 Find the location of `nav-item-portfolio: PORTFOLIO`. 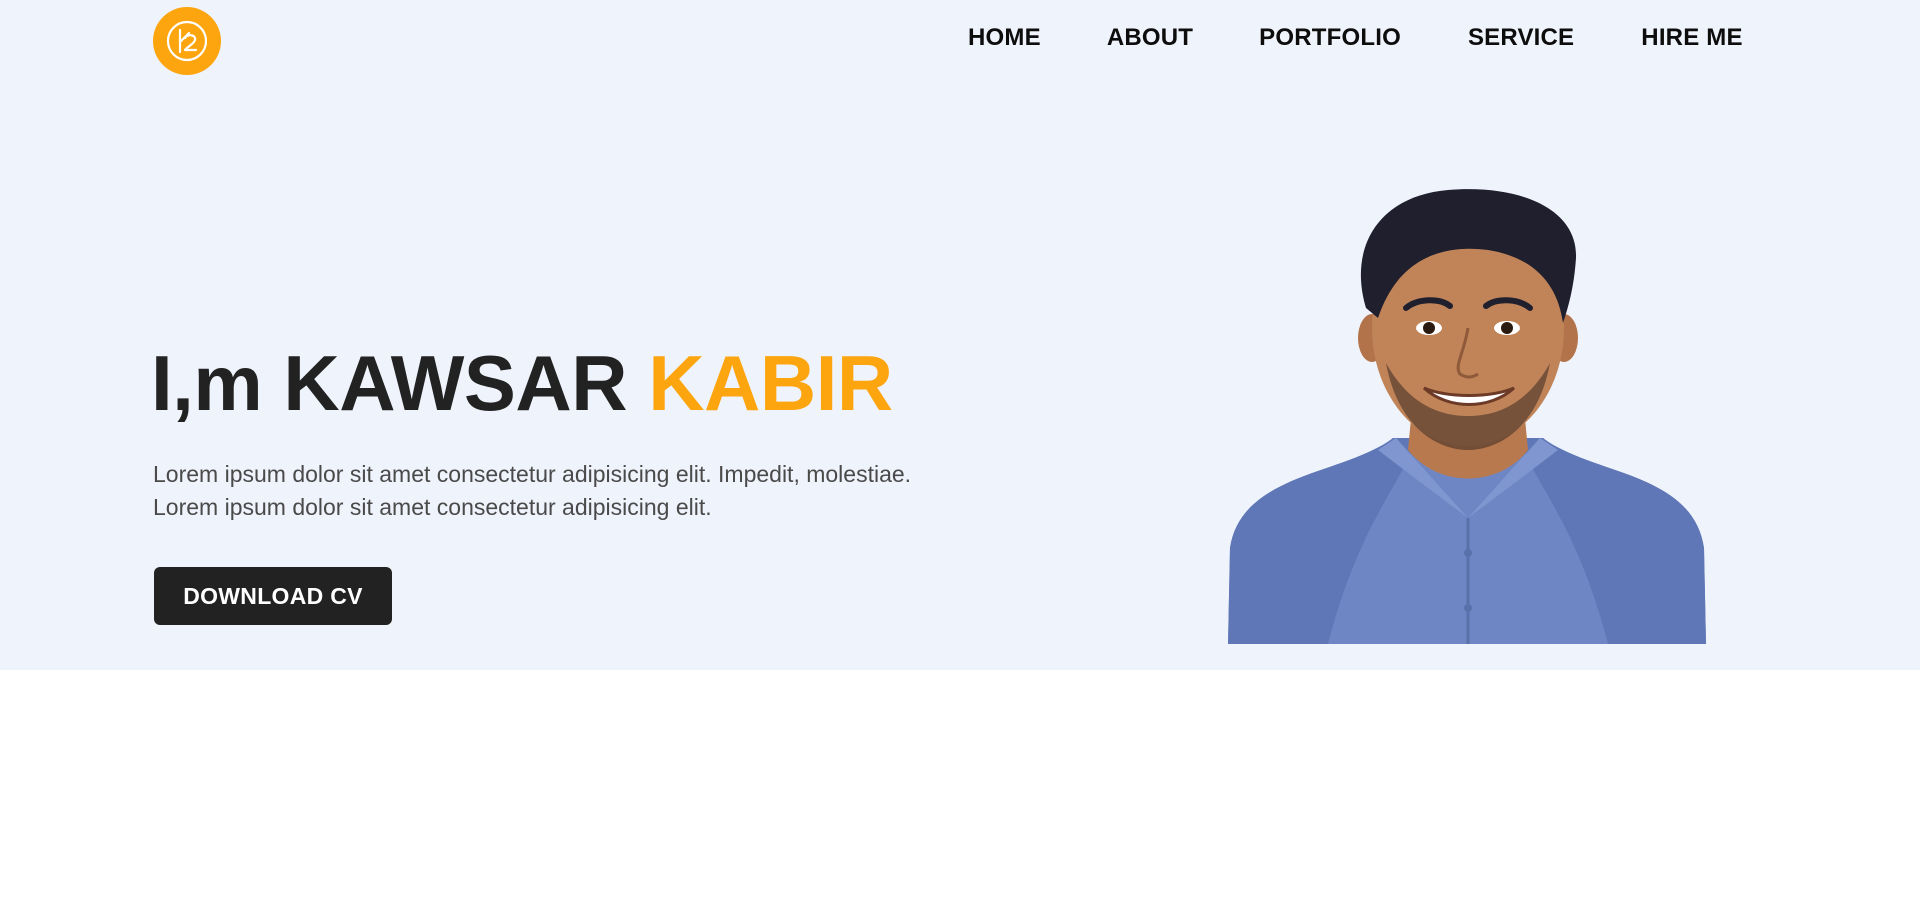

nav-item-portfolio: PORTFOLIO is located at coordinates (1330, 38).